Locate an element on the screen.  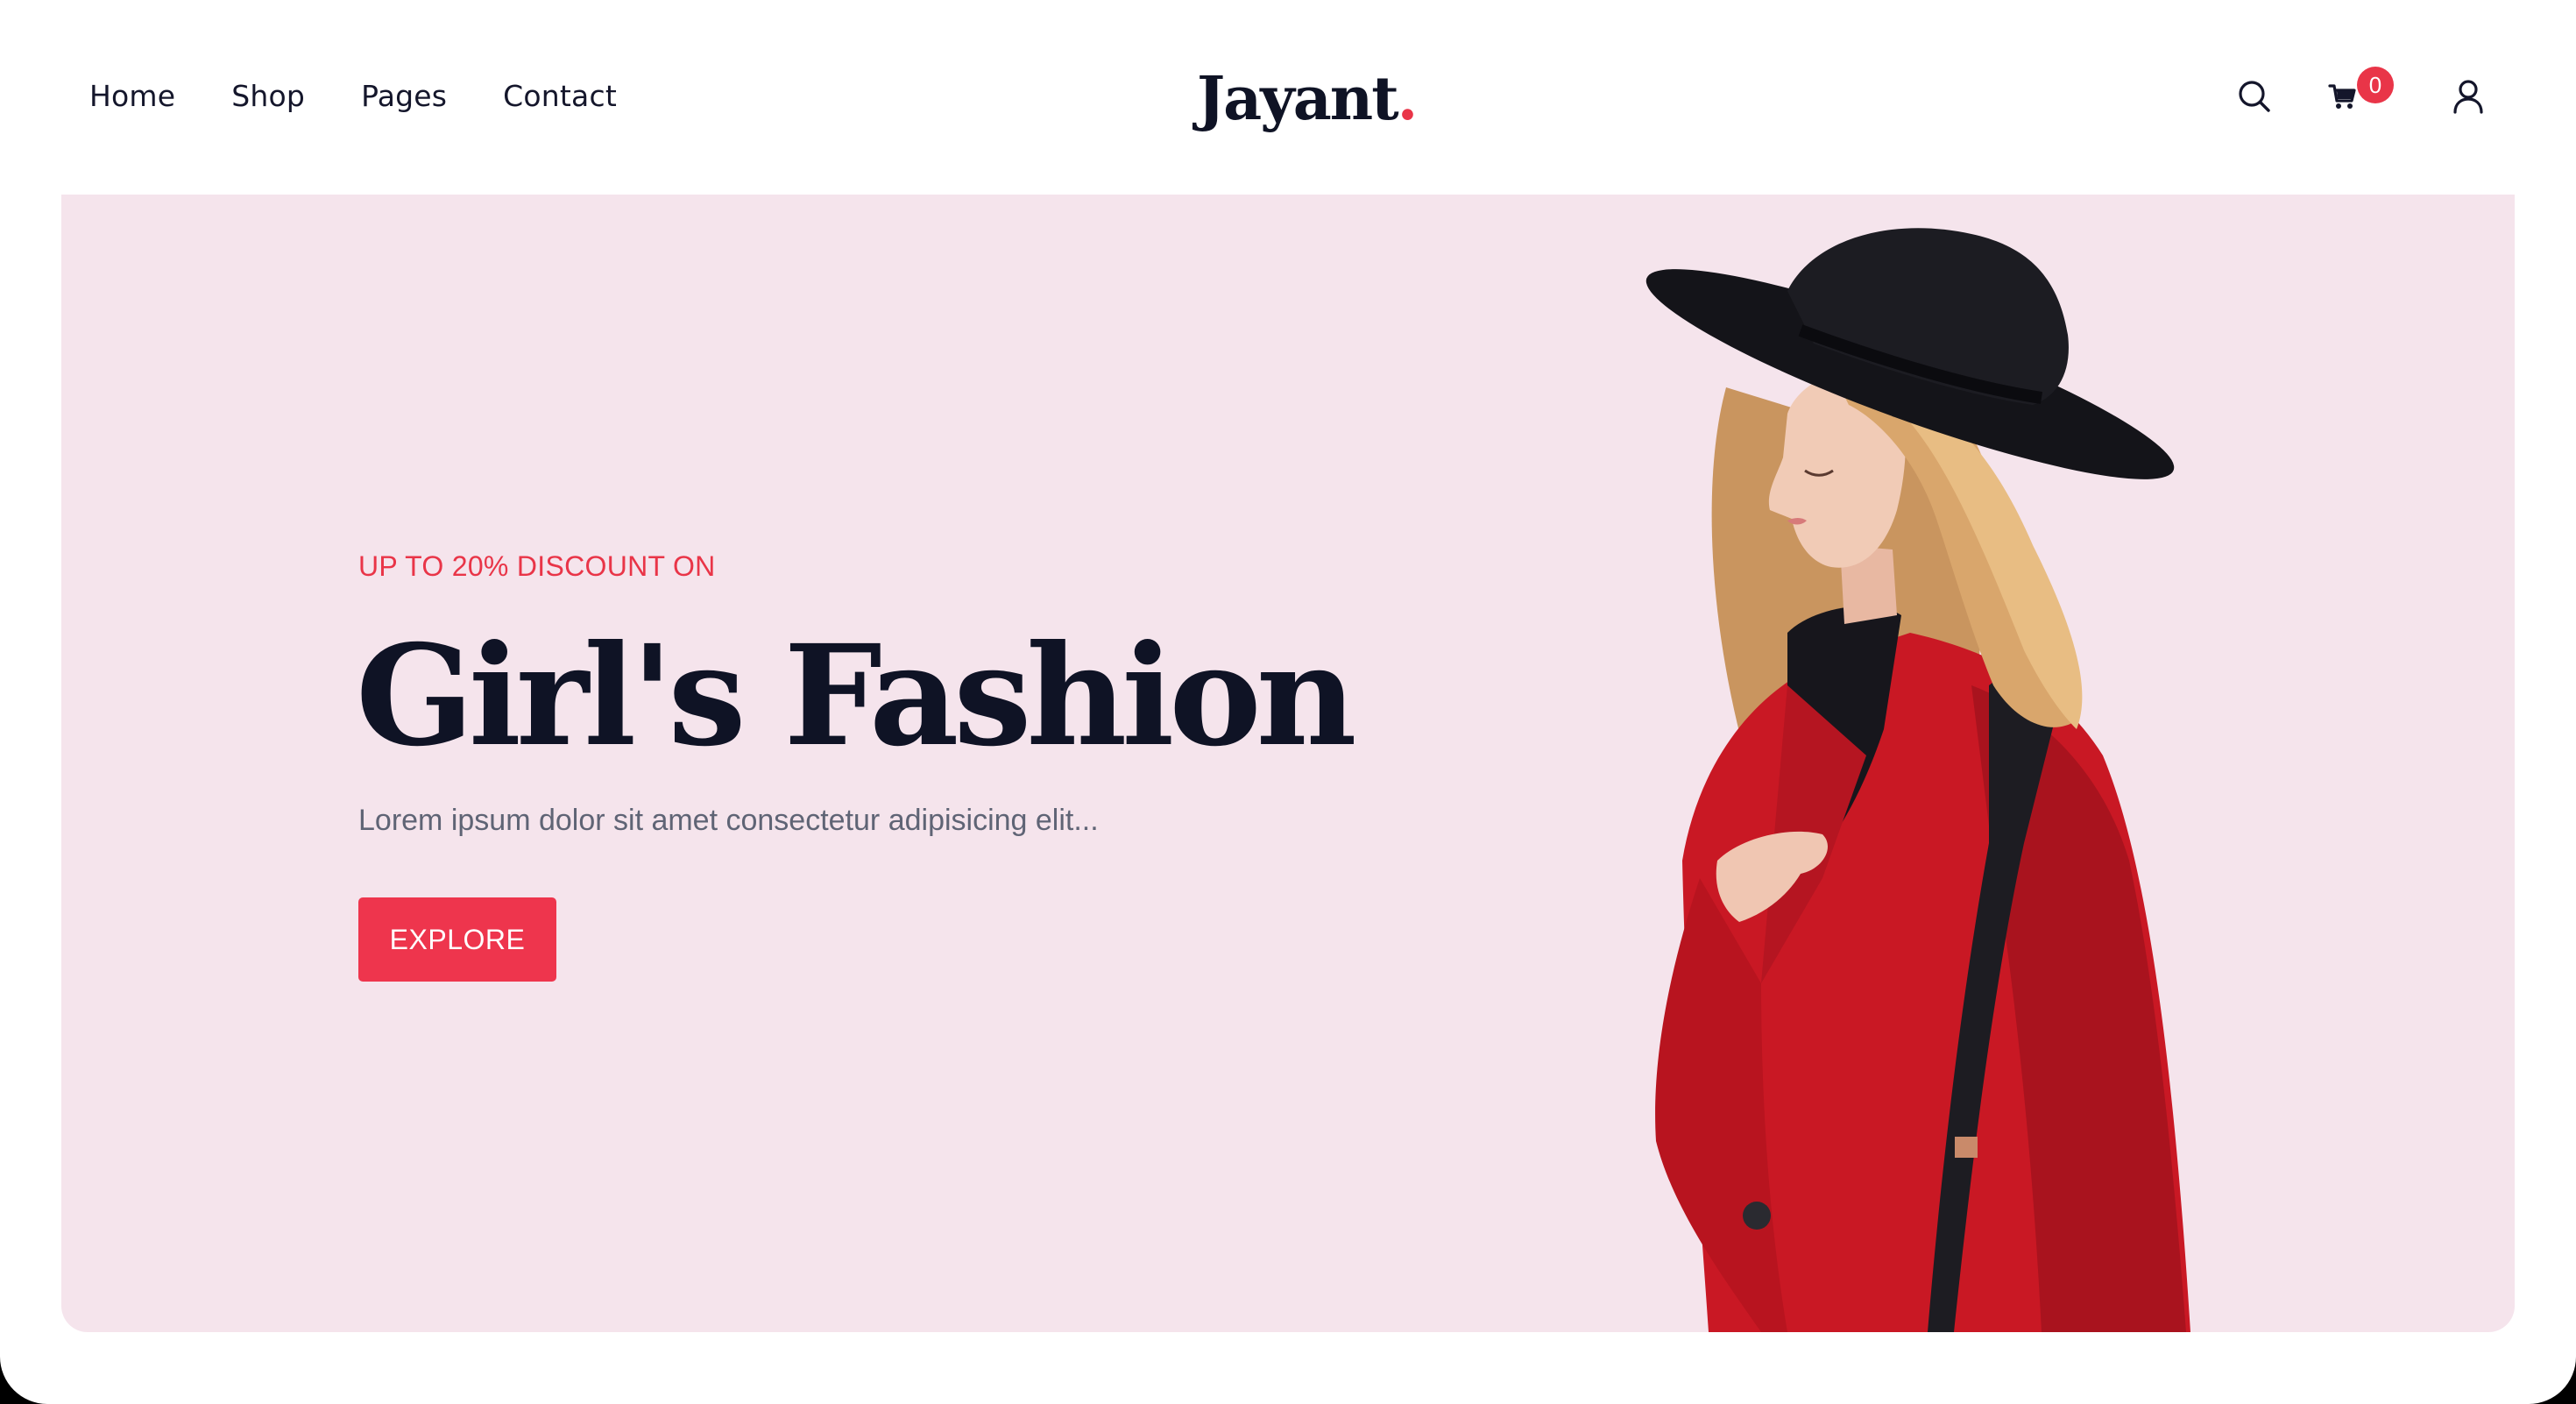
brand-logo: Jayant. is located at coordinates (1308, 99).